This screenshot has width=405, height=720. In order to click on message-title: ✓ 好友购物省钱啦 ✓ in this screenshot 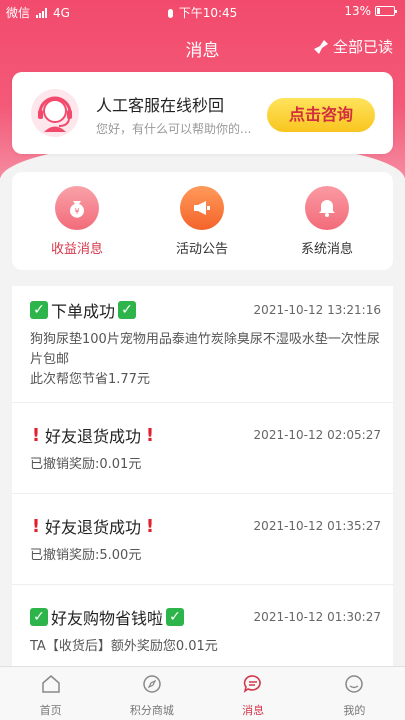, I will do `click(107, 617)`.